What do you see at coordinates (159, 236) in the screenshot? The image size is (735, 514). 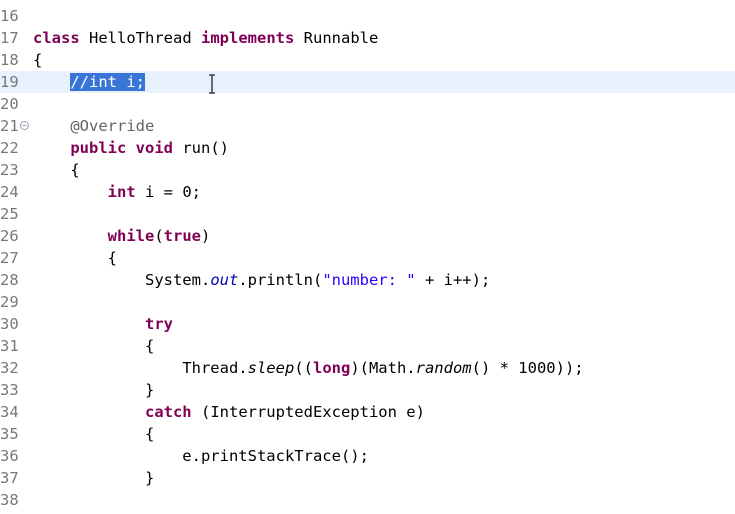 I see `code-token: (` at bounding box center [159, 236].